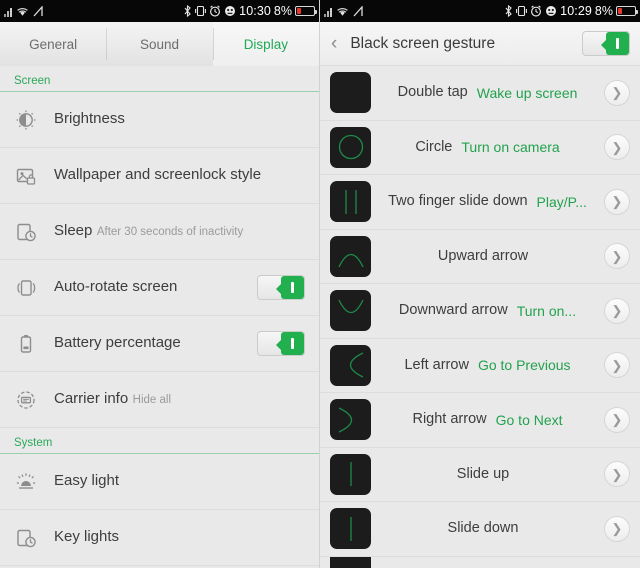 Image resolution: width=640 pixels, height=568 pixels. What do you see at coordinates (350, 529) in the screenshot?
I see `slide-down-glyph` at bounding box center [350, 529].